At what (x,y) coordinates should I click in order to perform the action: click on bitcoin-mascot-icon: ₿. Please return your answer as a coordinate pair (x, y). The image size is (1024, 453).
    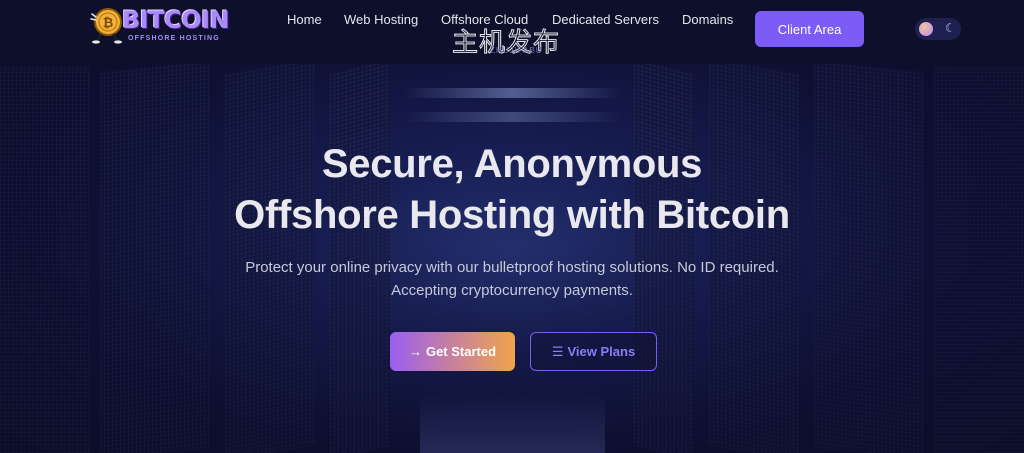
    Looking at the image, I should click on (106, 26).